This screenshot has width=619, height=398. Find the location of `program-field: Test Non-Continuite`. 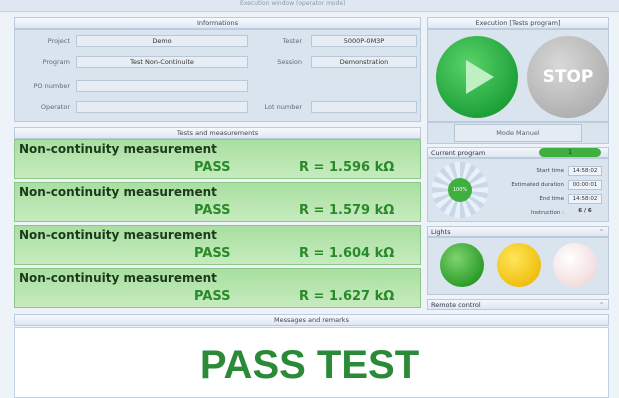

program-field: Test Non-Continuite is located at coordinates (162, 62).